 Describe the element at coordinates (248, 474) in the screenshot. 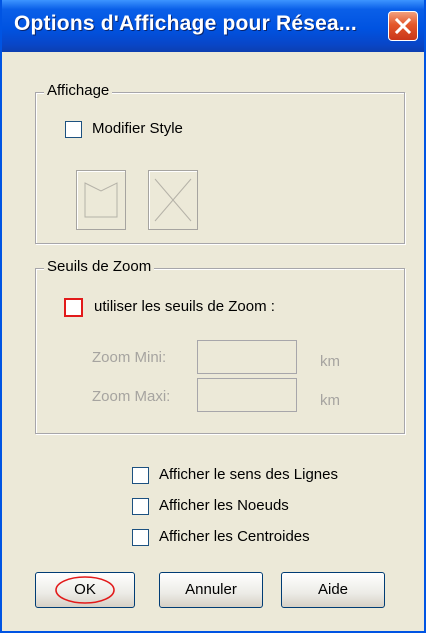

I see `show-line-direction-label: Afficher le sens des Lignes` at that location.